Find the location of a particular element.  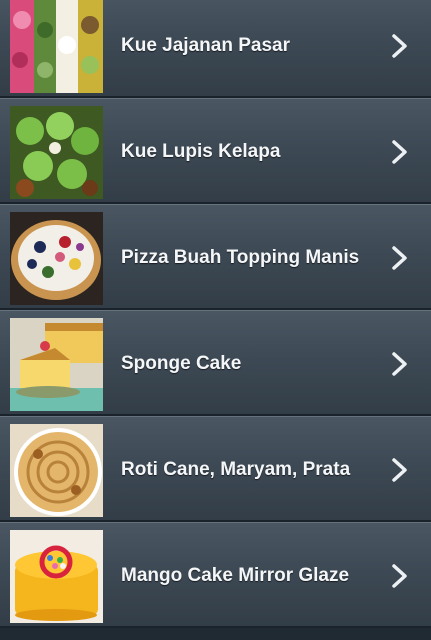

recipe-title: Pizza Buah Topping Manis is located at coordinates (240, 257).